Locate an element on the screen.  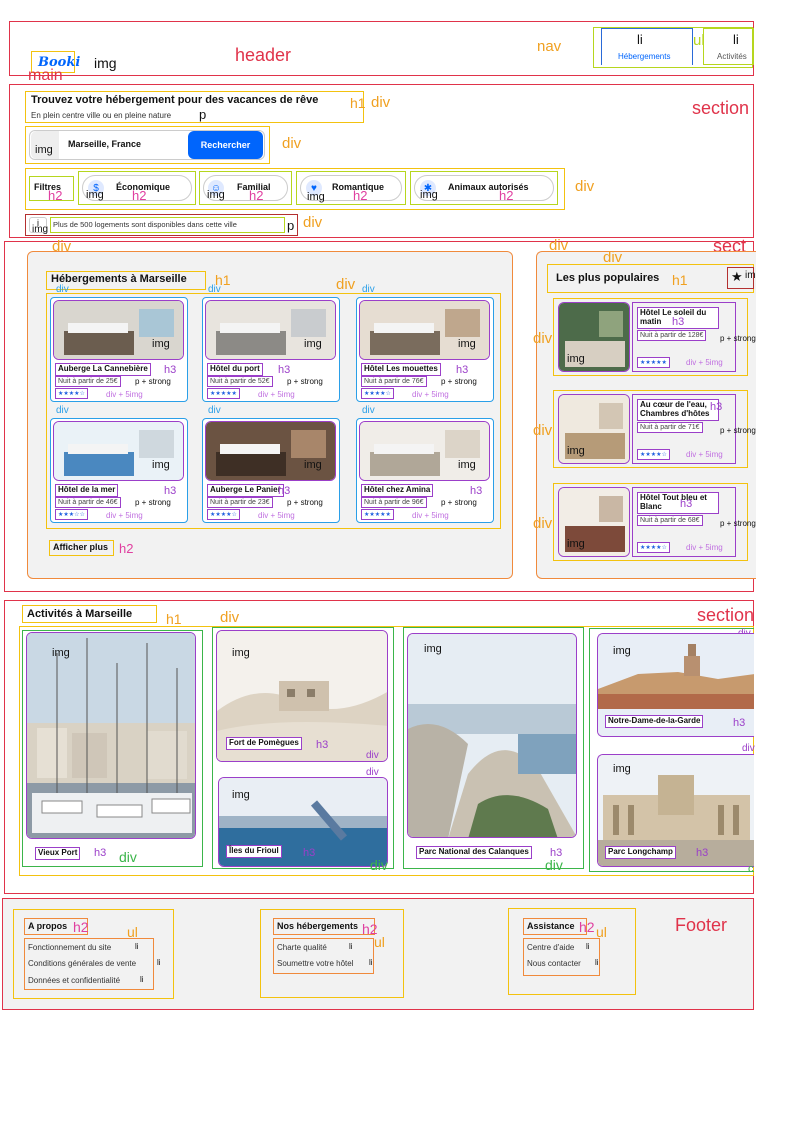
annot-main: main is located at coordinates (45, 75).